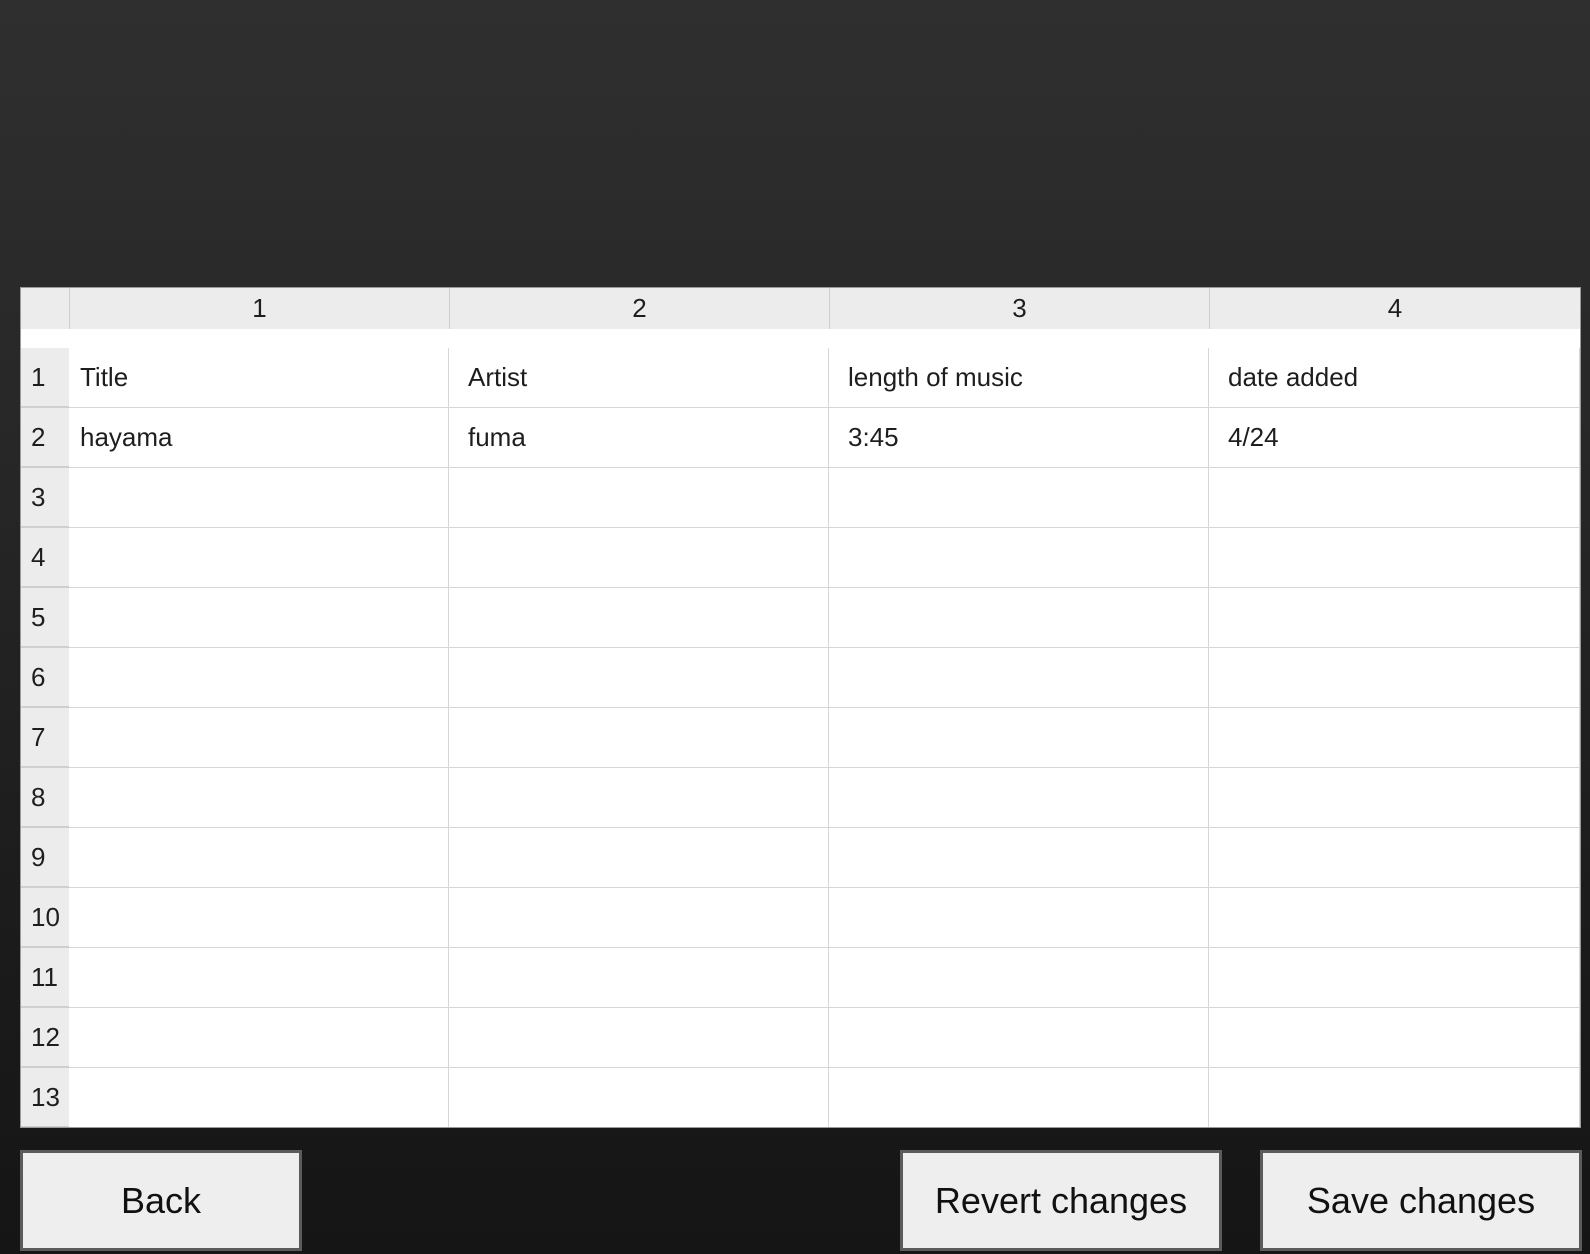 This screenshot has height=1254, width=1590. What do you see at coordinates (1019, 438) in the screenshot?
I see `table-cell: 3:45` at bounding box center [1019, 438].